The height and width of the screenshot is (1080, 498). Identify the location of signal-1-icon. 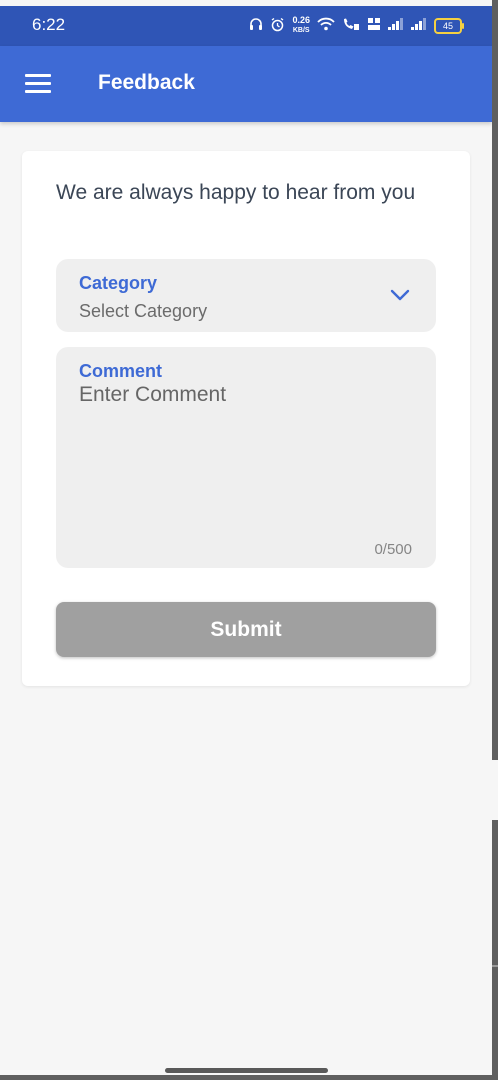
(396, 25).